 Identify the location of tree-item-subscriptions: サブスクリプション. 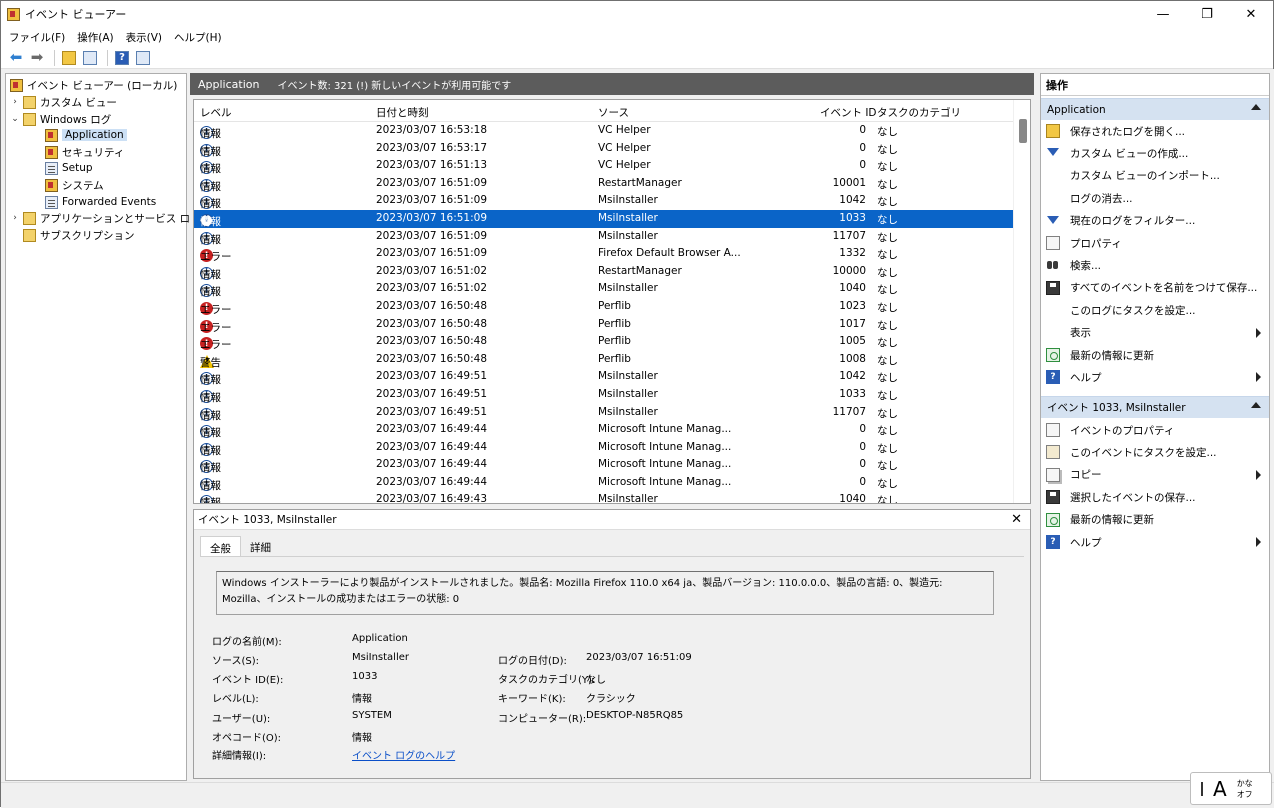
(77, 235).